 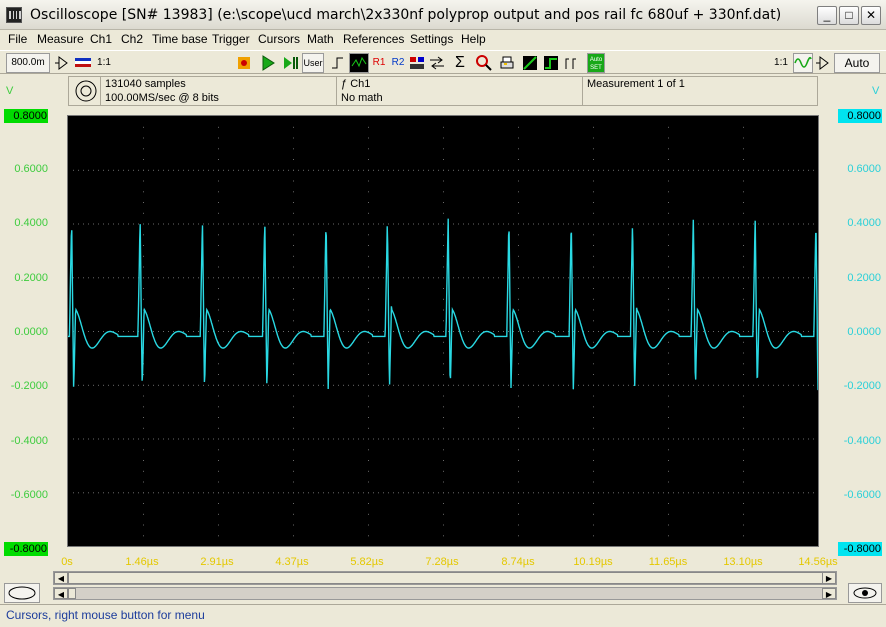 What do you see at coordinates (244, 63) in the screenshot?
I see `record-icon` at bounding box center [244, 63].